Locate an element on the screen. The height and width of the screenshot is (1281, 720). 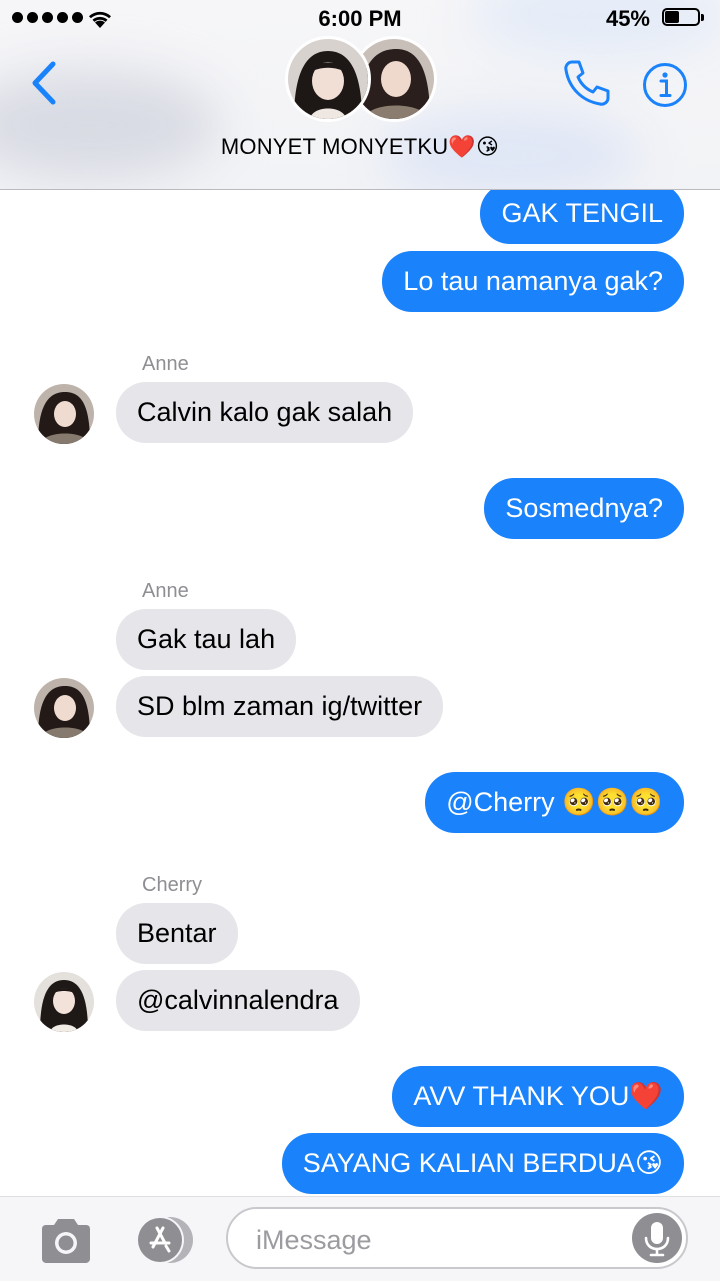
incoming-message: Gak tau lah is located at coordinates (206, 639).